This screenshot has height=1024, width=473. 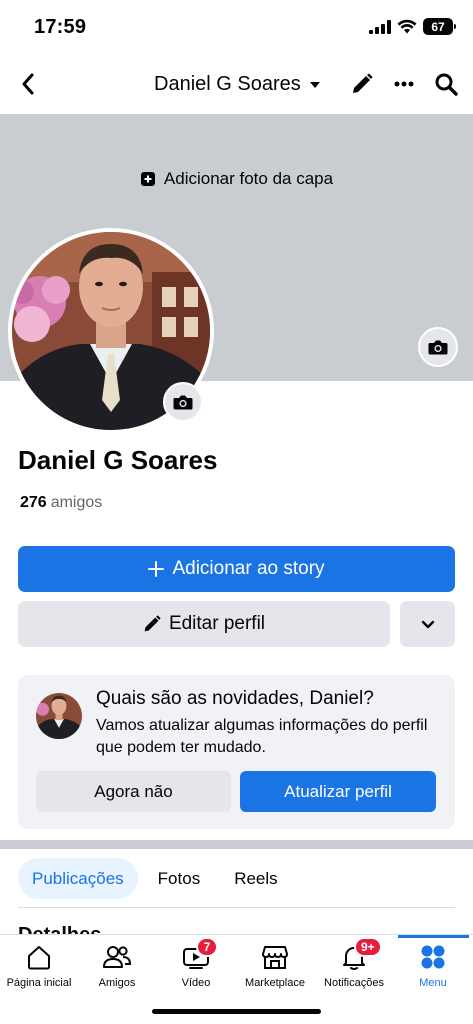 I want to click on tab-reels: Reels, so click(x=255, y=878).